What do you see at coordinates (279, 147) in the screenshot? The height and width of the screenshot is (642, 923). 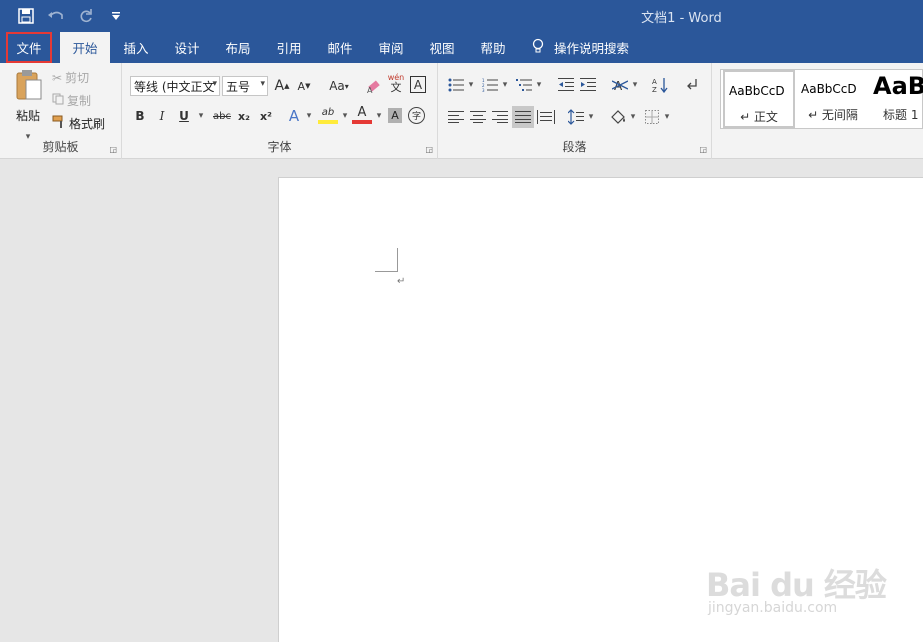 I see `font-group-label: 字体` at bounding box center [279, 147].